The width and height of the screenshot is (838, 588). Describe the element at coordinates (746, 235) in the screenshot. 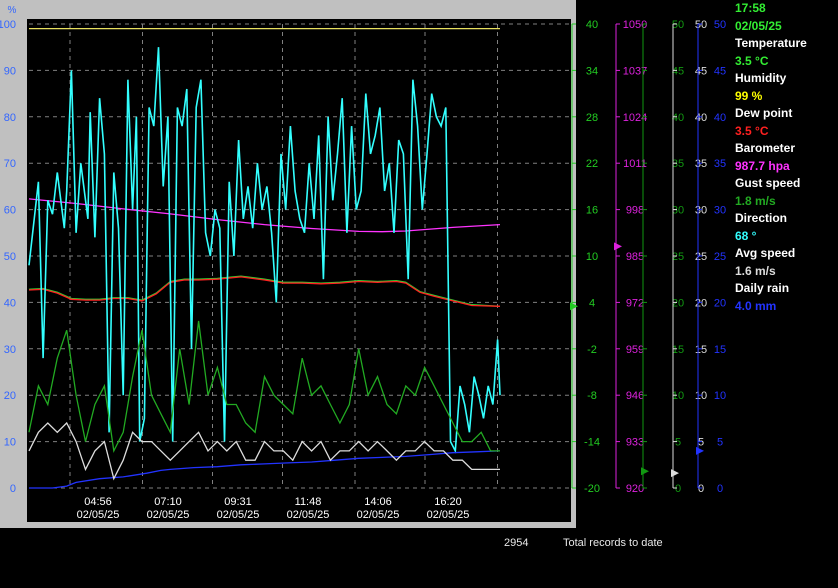

I see `reading-value: 68 °` at that location.